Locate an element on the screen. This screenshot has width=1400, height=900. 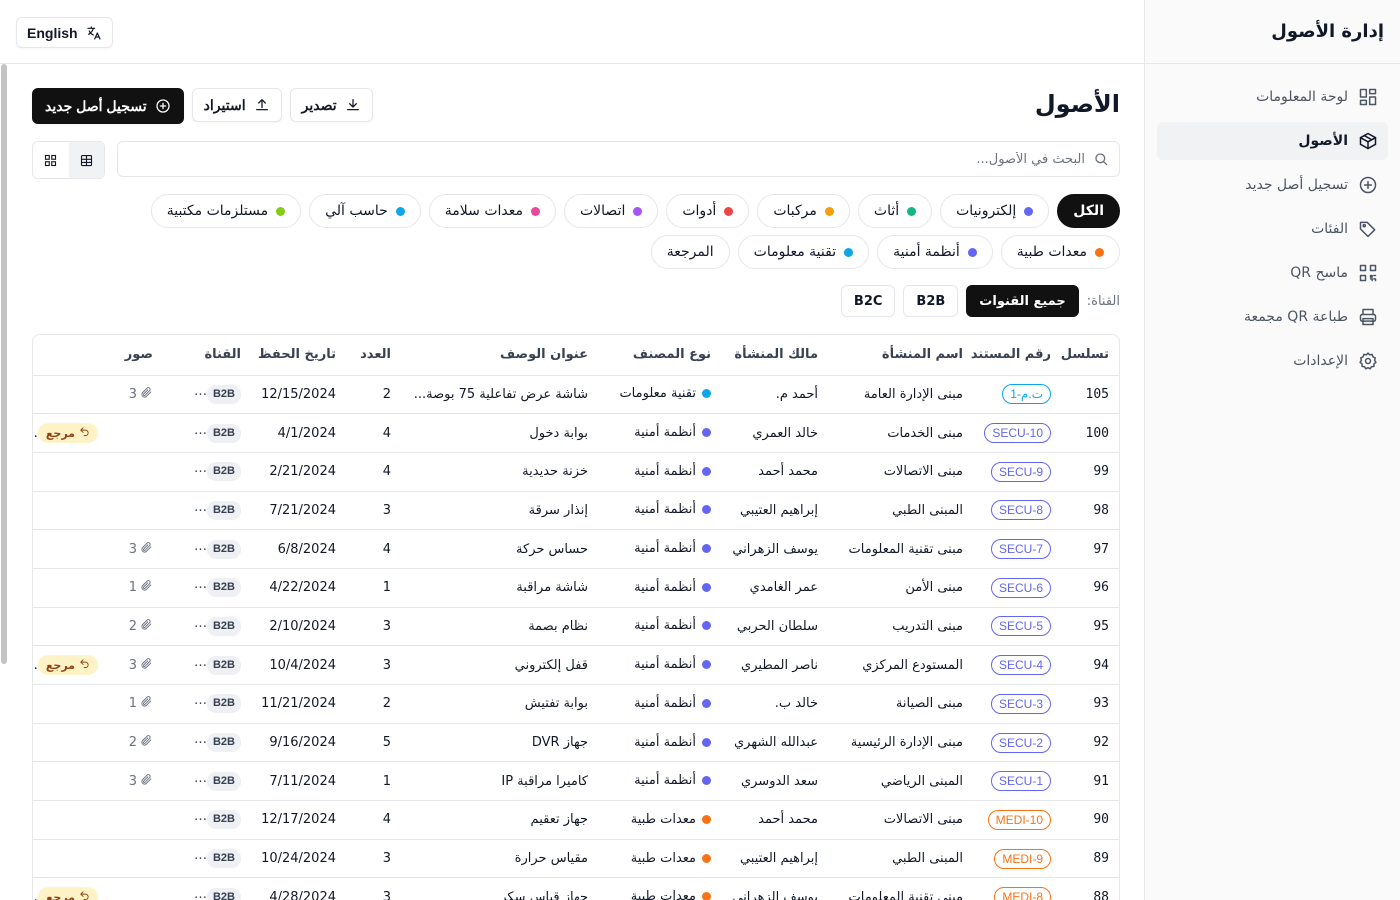
document-number-badge: SECU-3 is located at coordinates (1020, 703).